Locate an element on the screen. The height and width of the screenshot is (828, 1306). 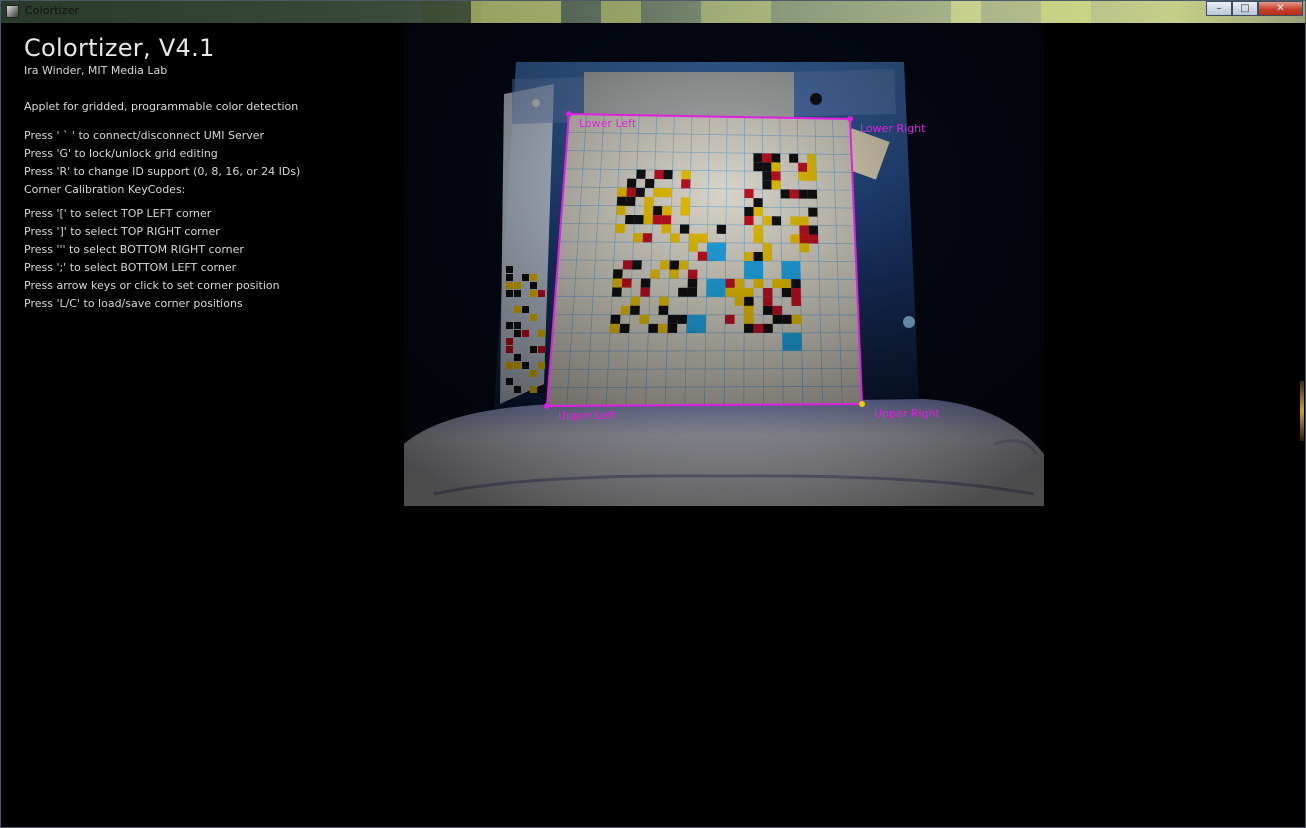
window-controls: – □ ✕ is located at coordinates (1254, 8).